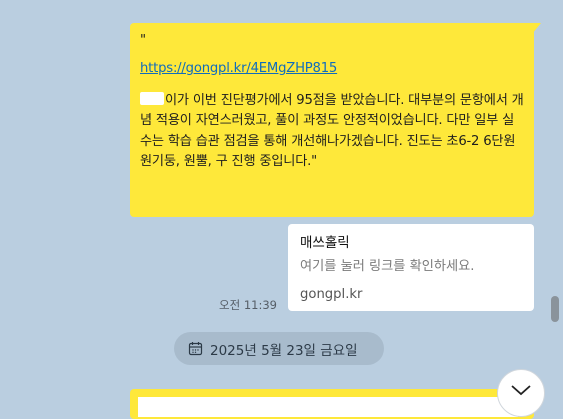  What do you see at coordinates (328, 407) in the screenshot?
I see `next-message-content` at bounding box center [328, 407].